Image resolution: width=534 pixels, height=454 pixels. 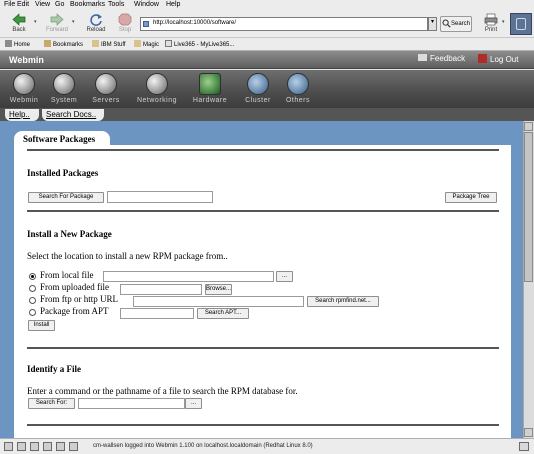 What do you see at coordinates (96, 20) in the screenshot?
I see `reload-icon` at bounding box center [96, 20].